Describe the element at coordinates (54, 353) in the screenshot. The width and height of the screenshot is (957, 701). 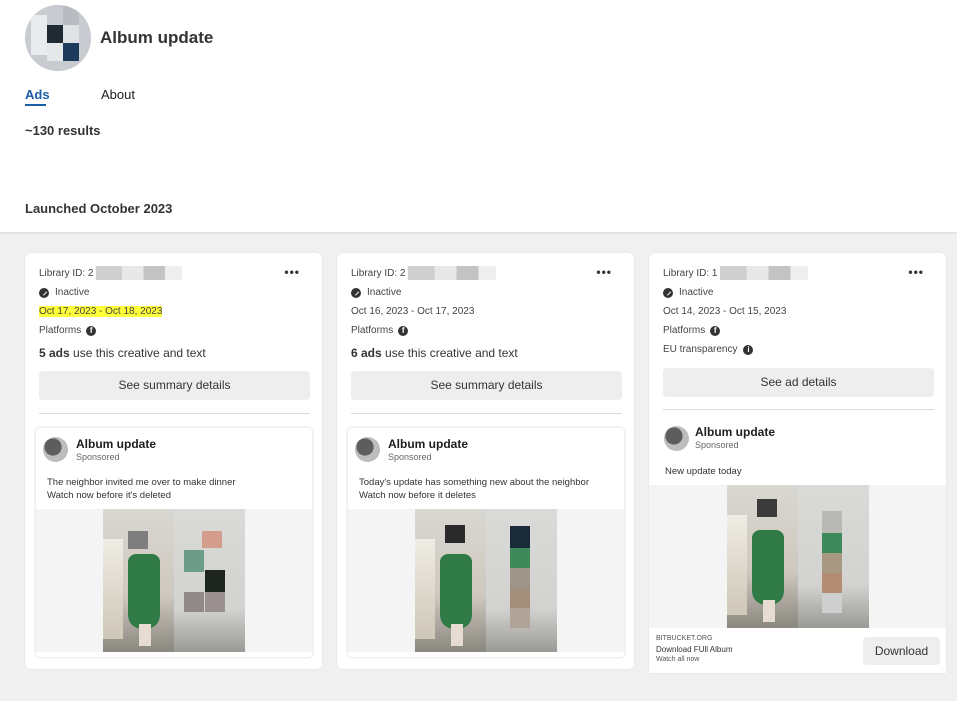
I see `ads-count-number: 5 ads` at that location.